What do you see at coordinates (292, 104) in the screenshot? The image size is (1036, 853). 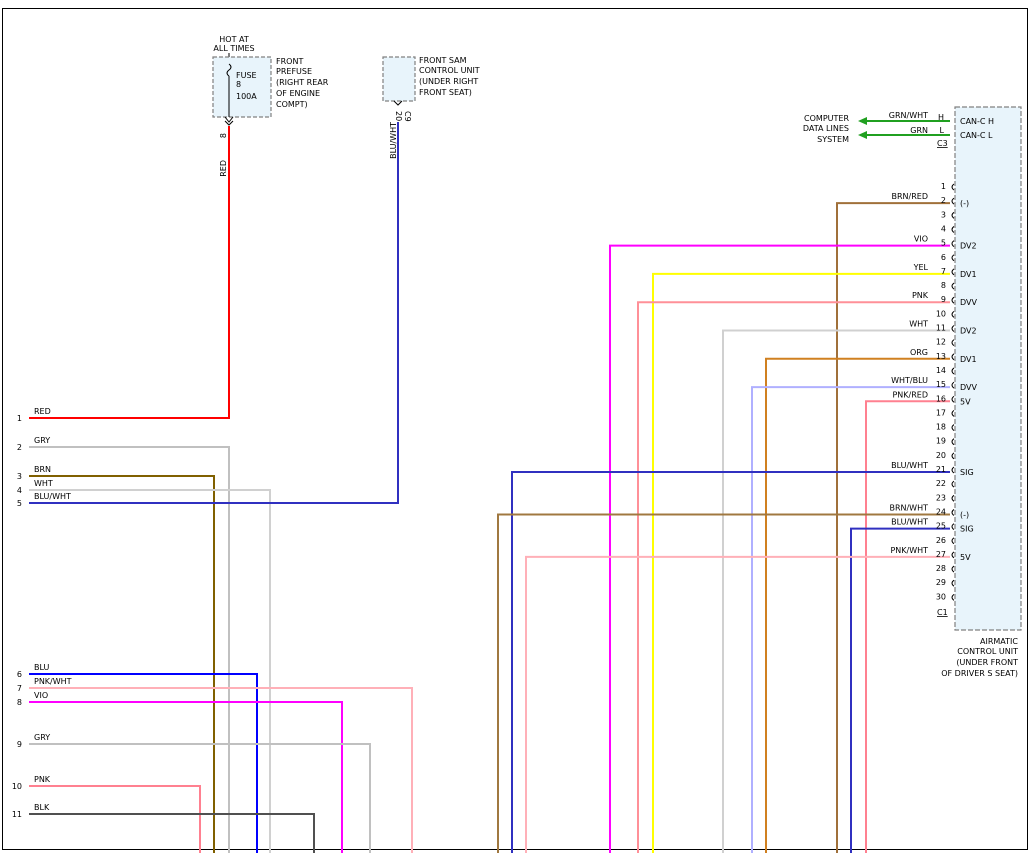 I see `fuse-desc-5: COMPT)` at bounding box center [292, 104].